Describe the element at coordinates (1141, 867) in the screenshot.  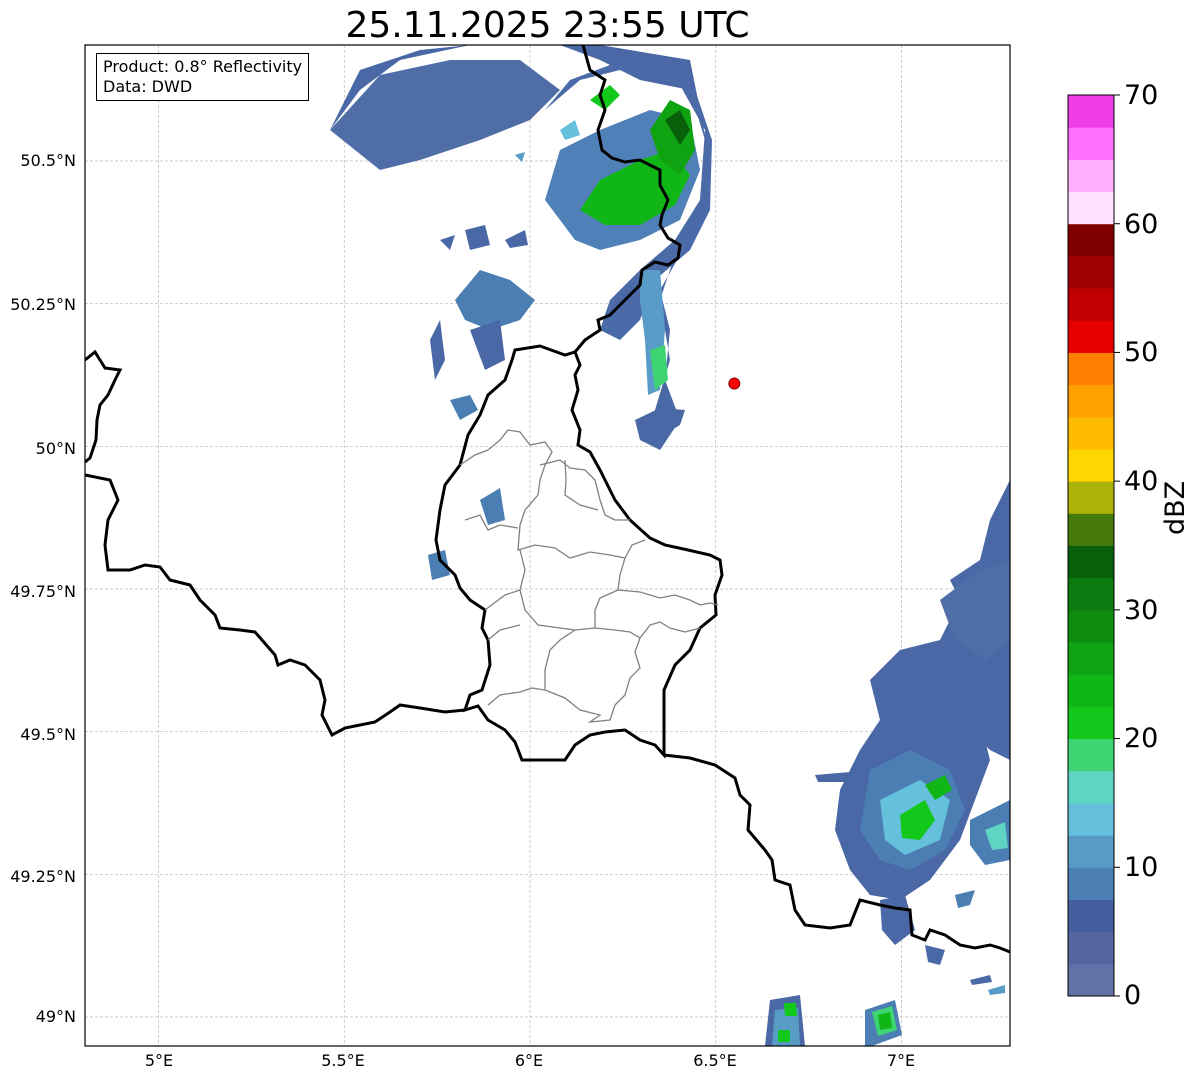
I see `colorbar-tick-label: 10` at that location.